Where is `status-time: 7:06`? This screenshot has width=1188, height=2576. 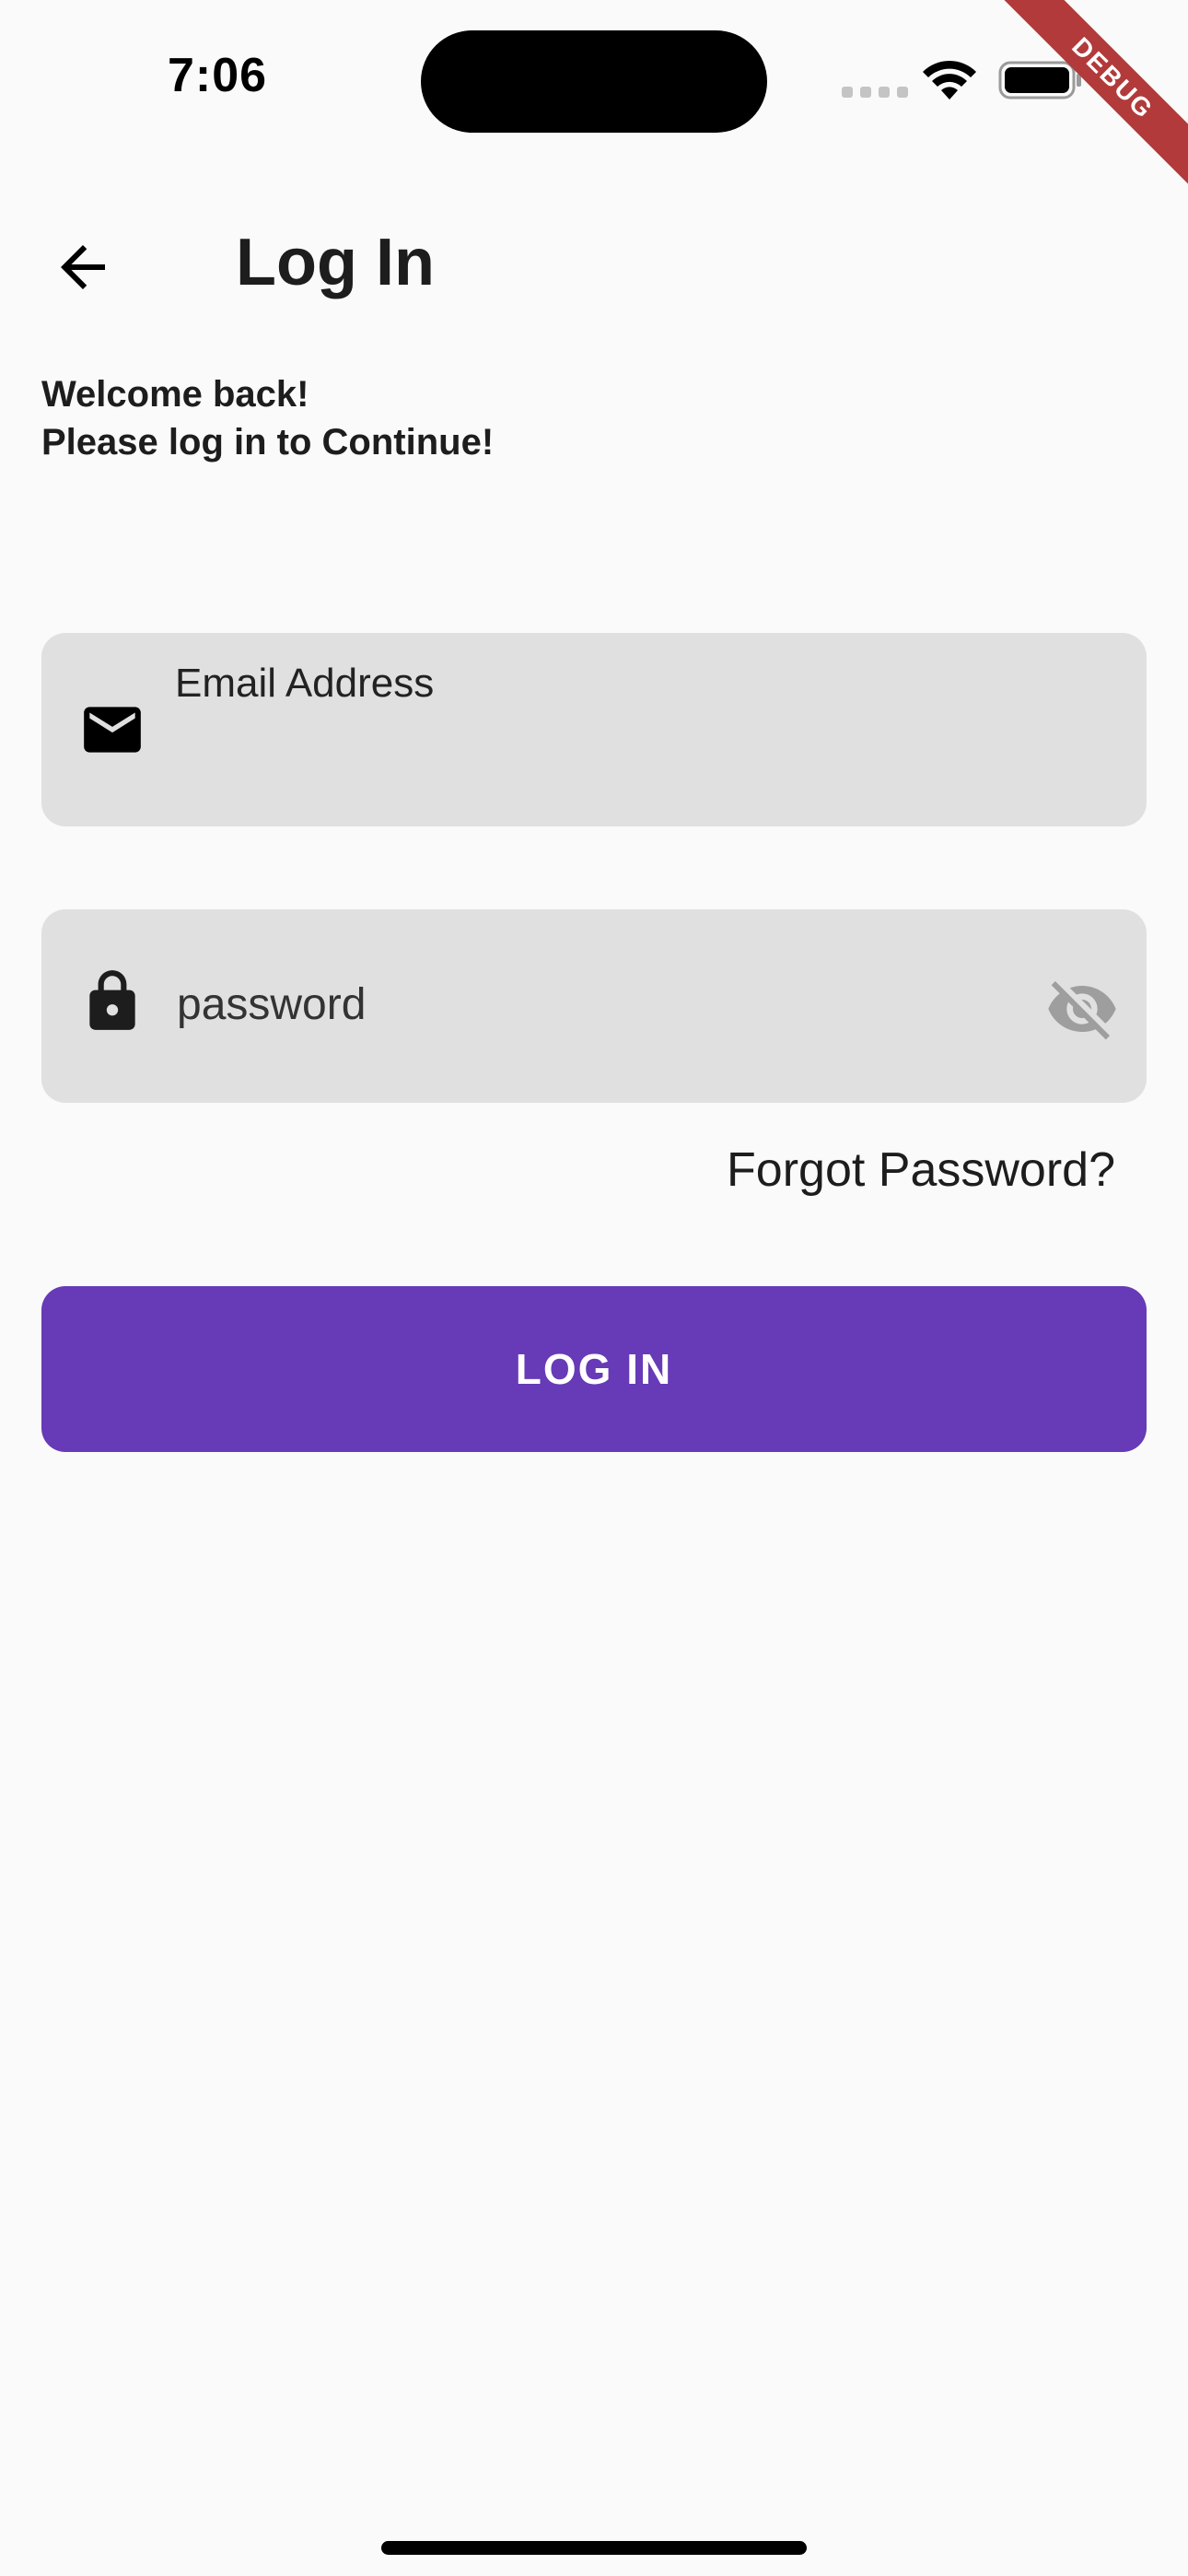 status-time: 7:06 is located at coordinates (218, 75).